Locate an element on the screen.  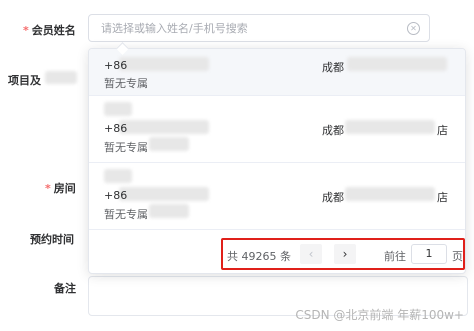
next-page-button: › is located at coordinates (345, 254).